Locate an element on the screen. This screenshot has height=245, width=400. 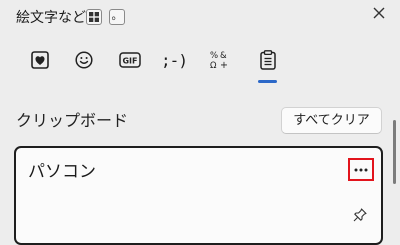
gif-label: GIF is located at coordinates (129, 61).